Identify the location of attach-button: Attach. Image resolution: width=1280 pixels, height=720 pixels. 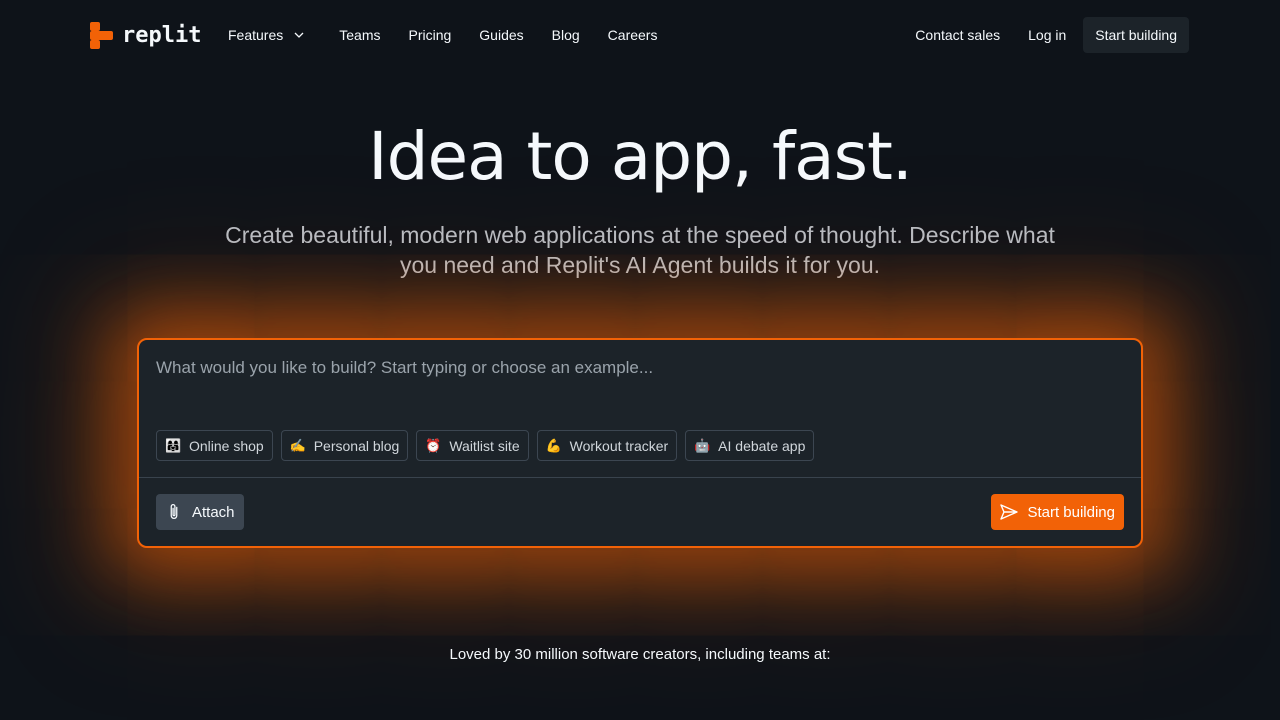
(200, 512).